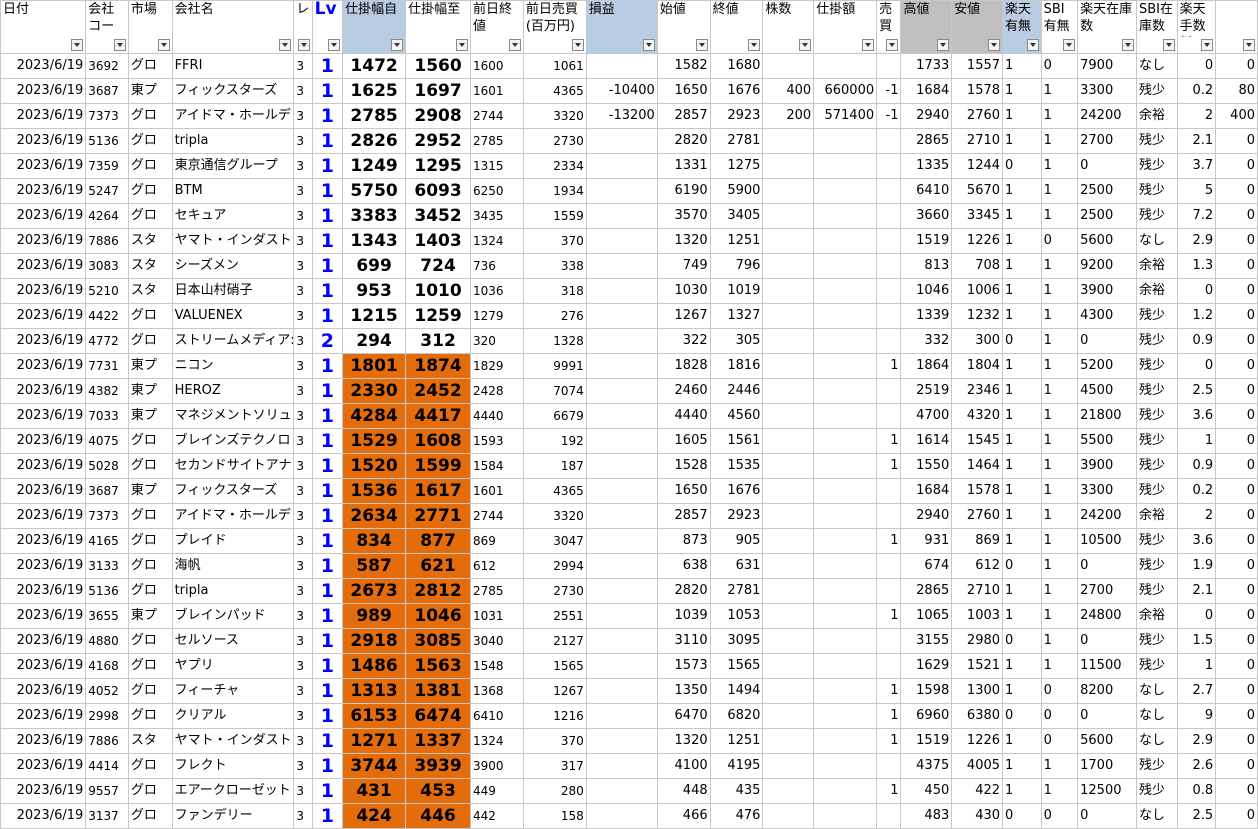 This screenshot has width=1258, height=829. I want to click on cell-low: 294, so click(374, 341).